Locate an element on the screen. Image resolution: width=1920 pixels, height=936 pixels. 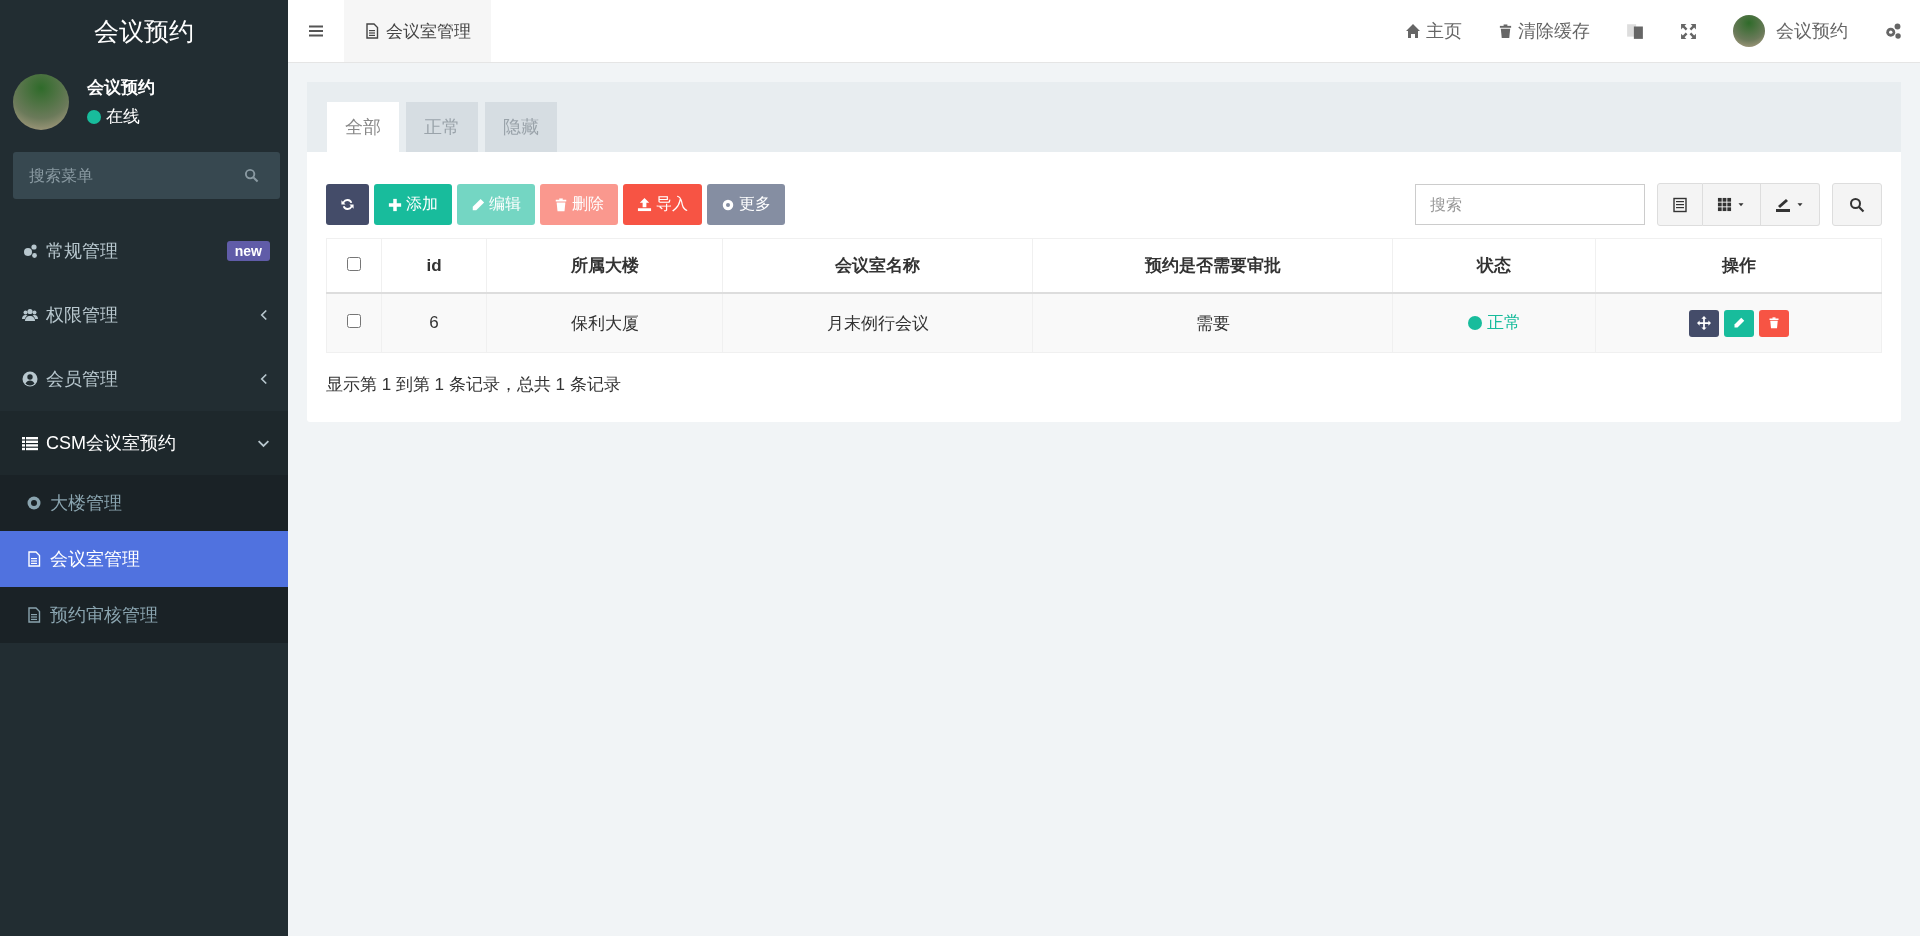
user-menu: 会议预约 is located at coordinates (1790, 31).